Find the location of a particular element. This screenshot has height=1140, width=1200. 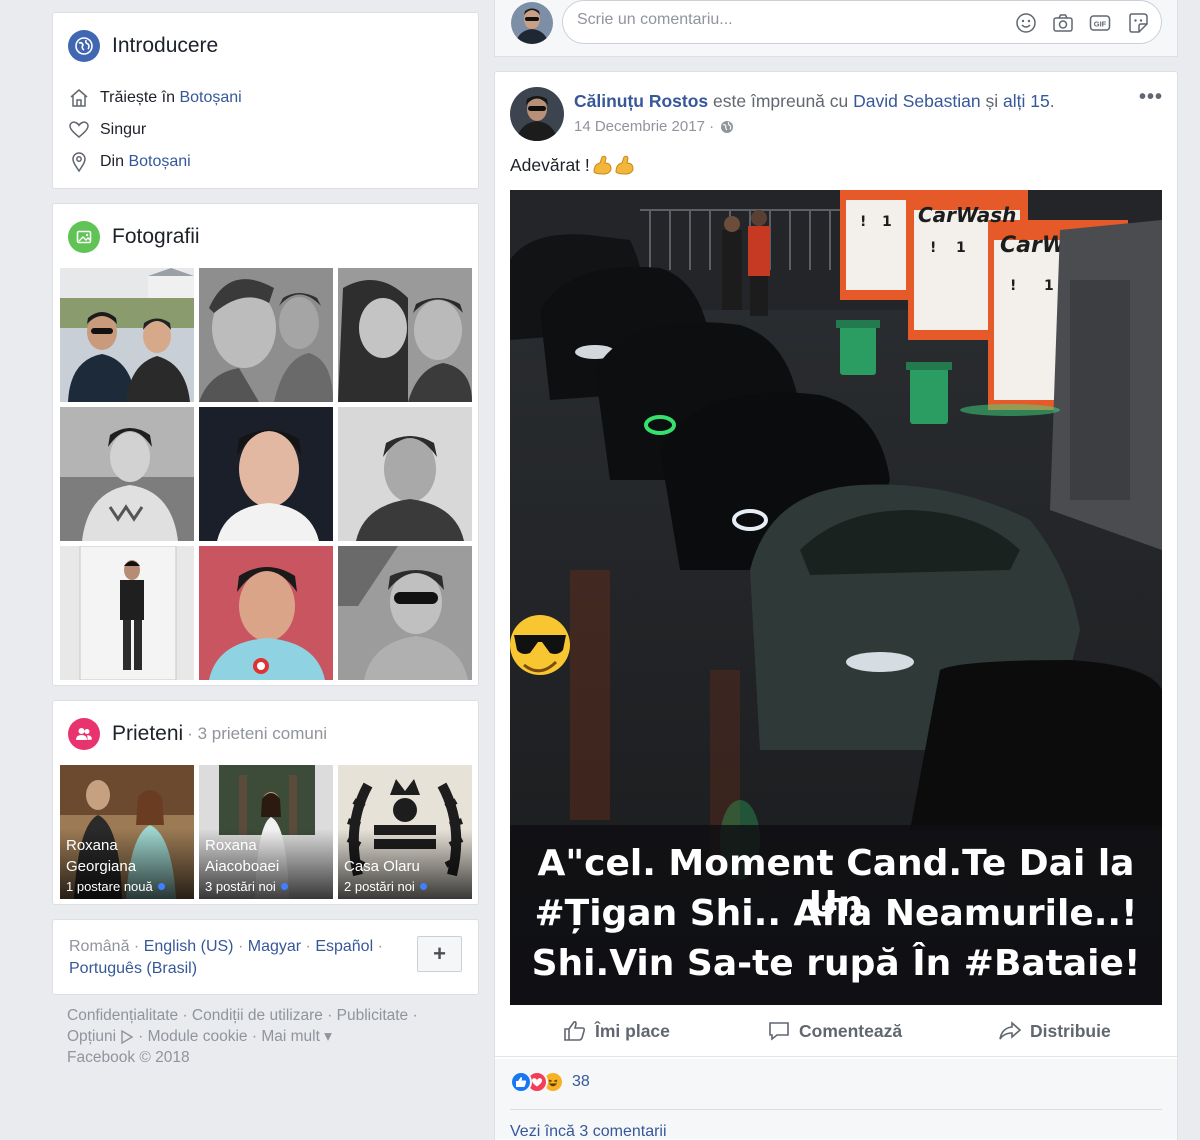

photos-header: Fotografii is located at coordinates (134, 237).